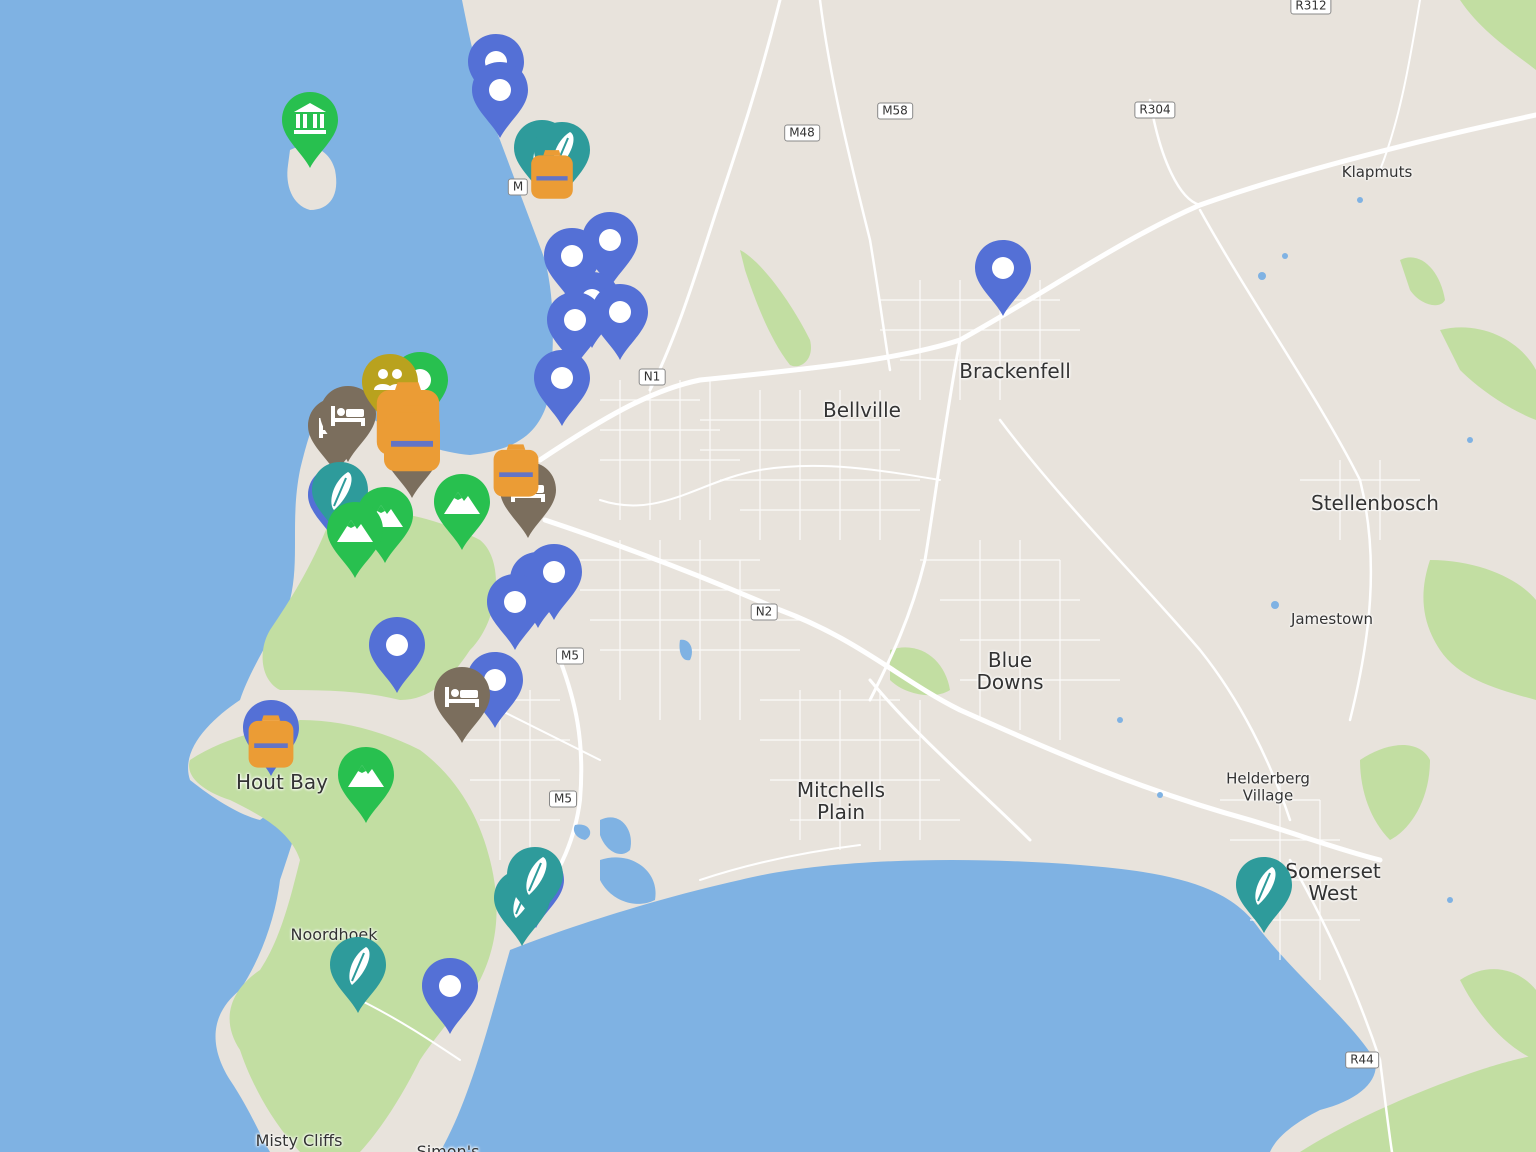  What do you see at coordinates (1155, 110) in the screenshot?
I see `road-shield-r304: R304` at bounding box center [1155, 110].